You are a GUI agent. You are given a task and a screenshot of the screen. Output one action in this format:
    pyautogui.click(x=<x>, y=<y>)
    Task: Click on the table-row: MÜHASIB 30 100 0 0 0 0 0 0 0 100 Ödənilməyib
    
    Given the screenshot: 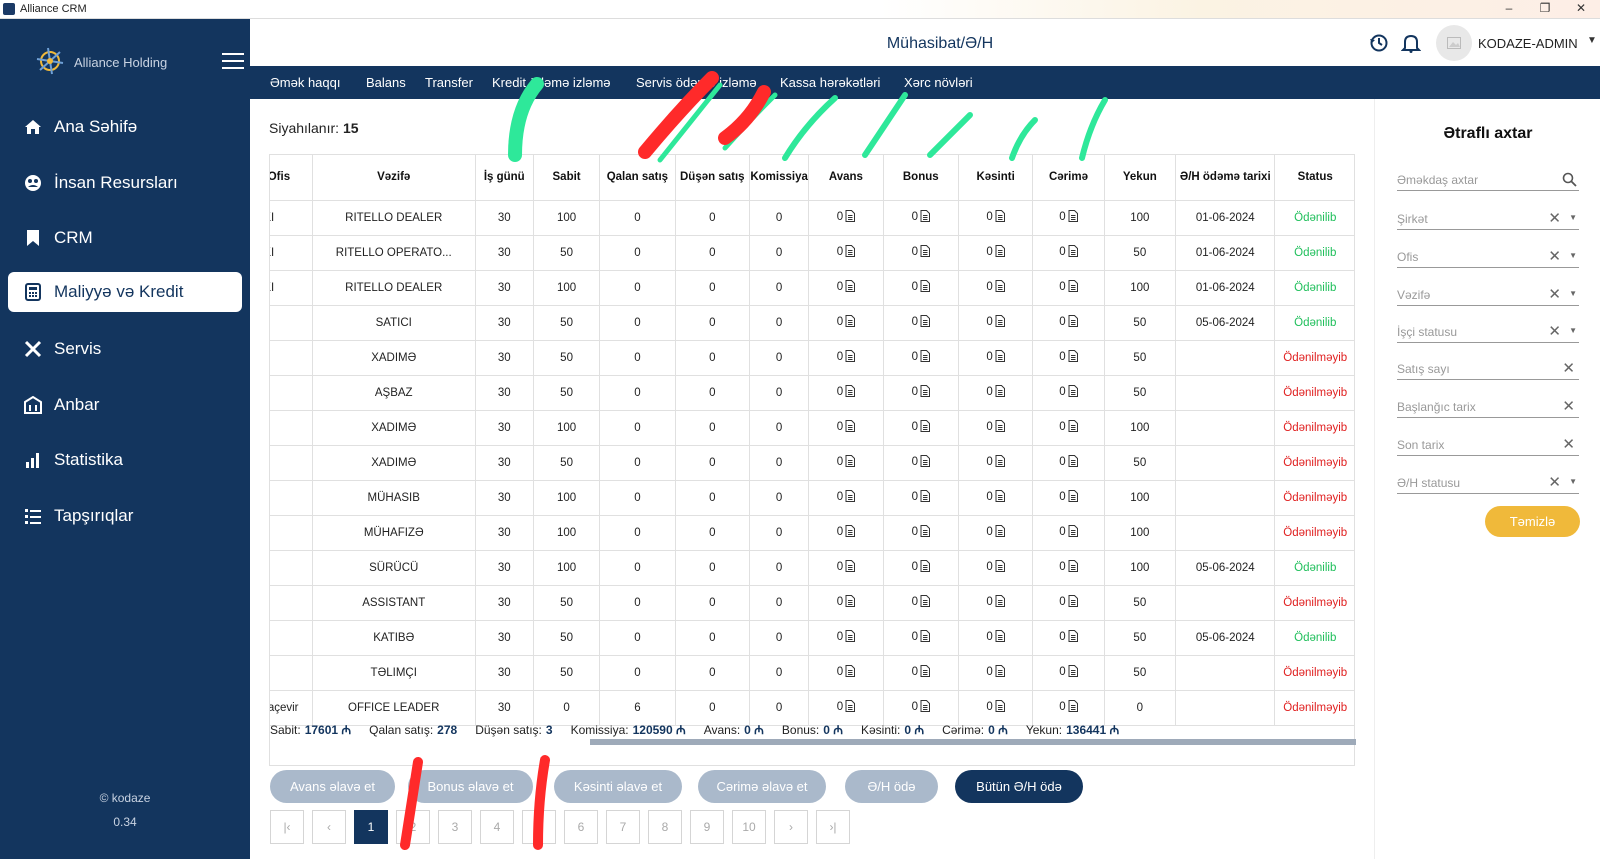 What is the action you would take?
    pyautogui.click(x=812, y=498)
    